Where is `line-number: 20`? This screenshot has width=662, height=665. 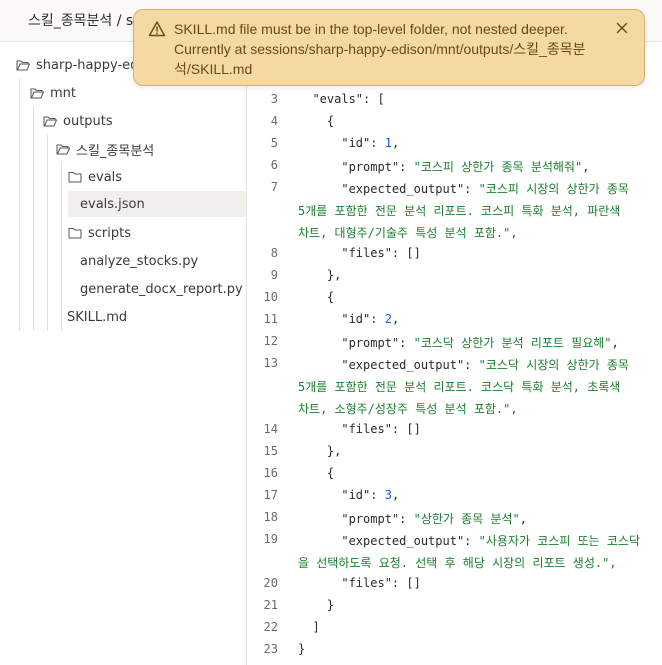
line-number: 20 is located at coordinates (270, 583).